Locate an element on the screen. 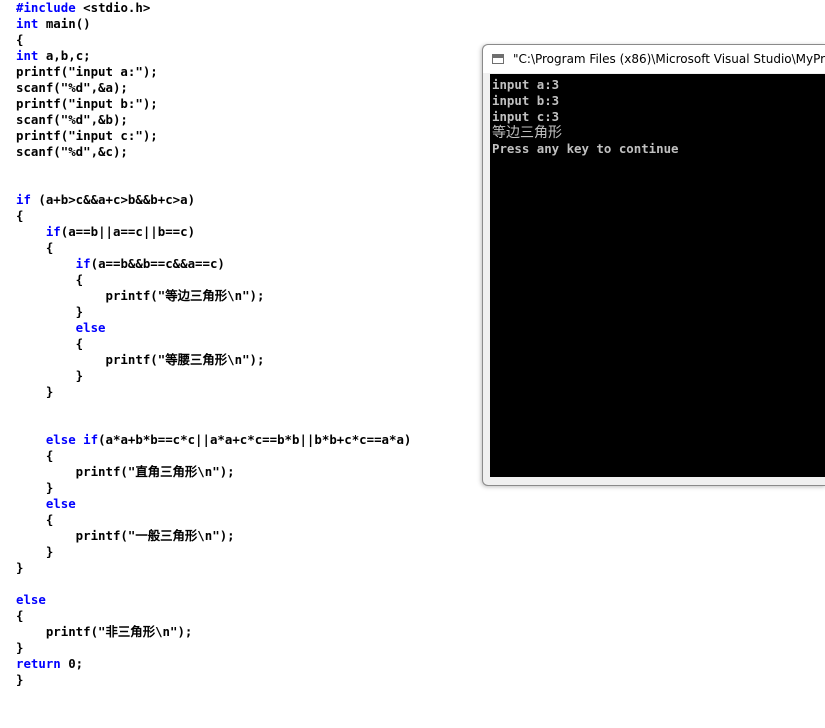 This screenshot has height=728, width=825. code-text: printf("非三角形\n"); is located at coordinates (104, 631).